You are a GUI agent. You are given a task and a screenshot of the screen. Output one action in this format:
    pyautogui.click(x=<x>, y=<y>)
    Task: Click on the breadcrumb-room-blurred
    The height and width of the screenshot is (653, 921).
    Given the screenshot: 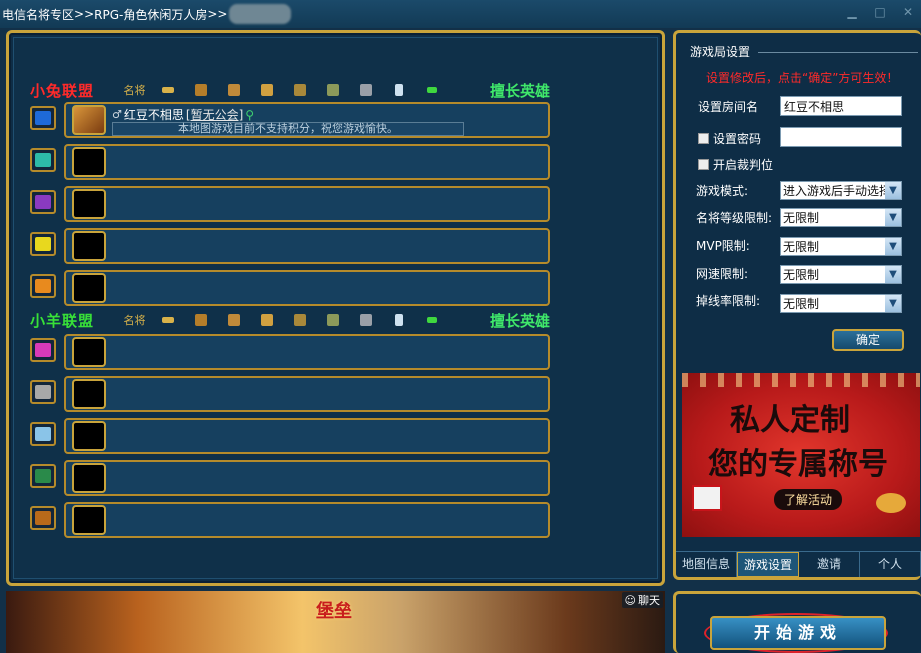 What is the action you would take?
    pyautogui.click(x=260, y=14)
    